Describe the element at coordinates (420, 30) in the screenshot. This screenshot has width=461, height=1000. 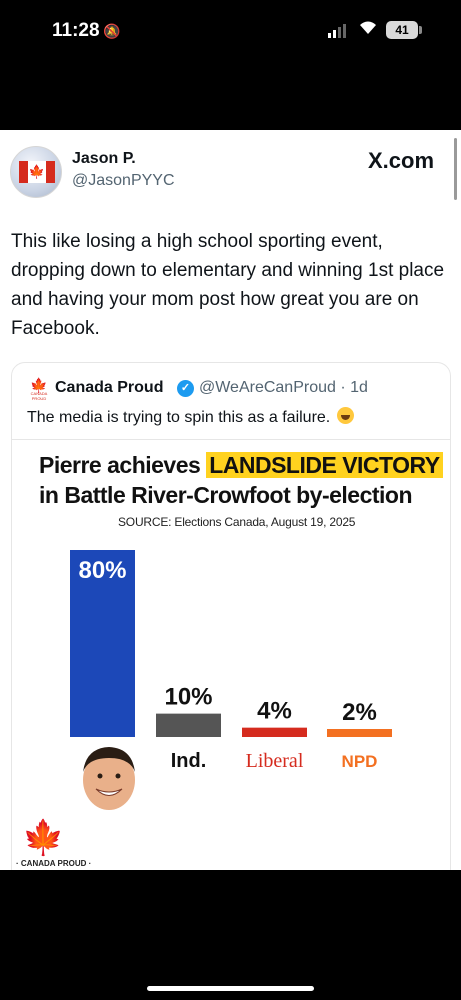
I see `battery-tip` at that location.